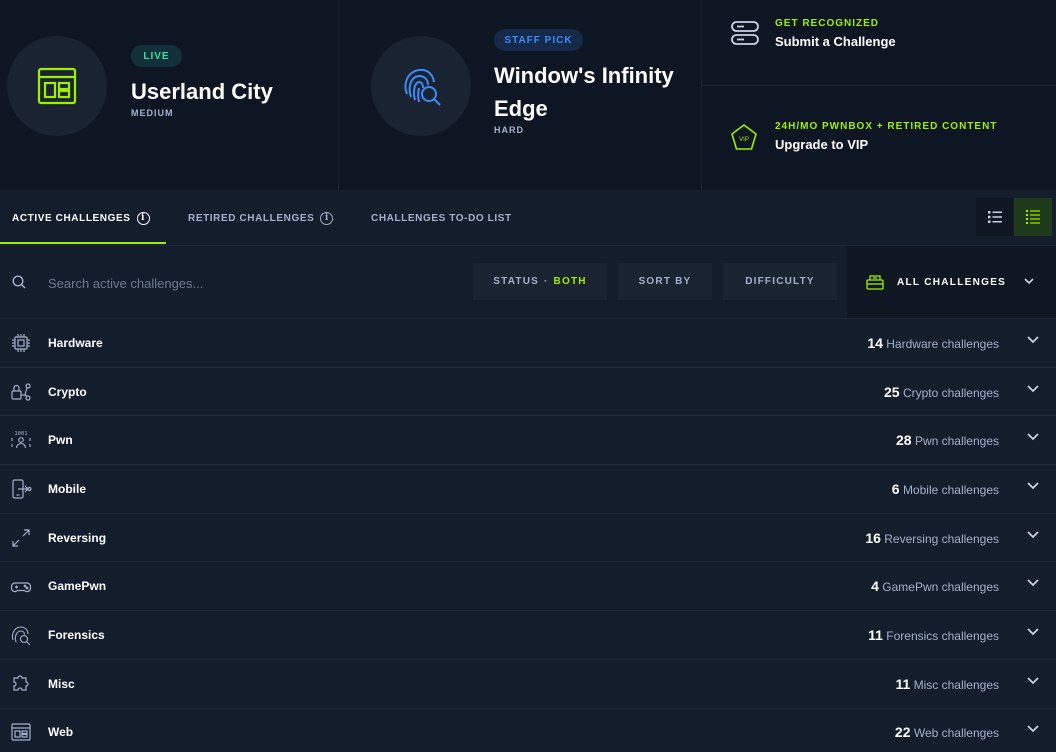 The image size is (1056, 752). I want to click on list-view-icon, so click(995, 217).